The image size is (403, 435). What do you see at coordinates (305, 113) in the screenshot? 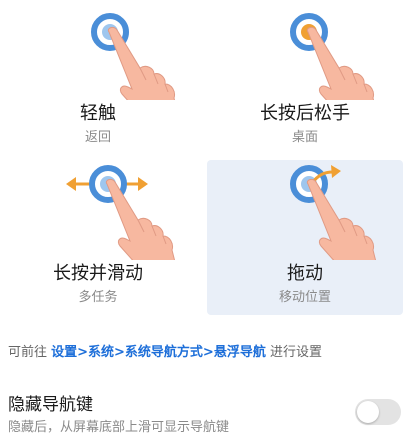
I see `gesture-title: 长按后松手` at bounding box center [305, 113].